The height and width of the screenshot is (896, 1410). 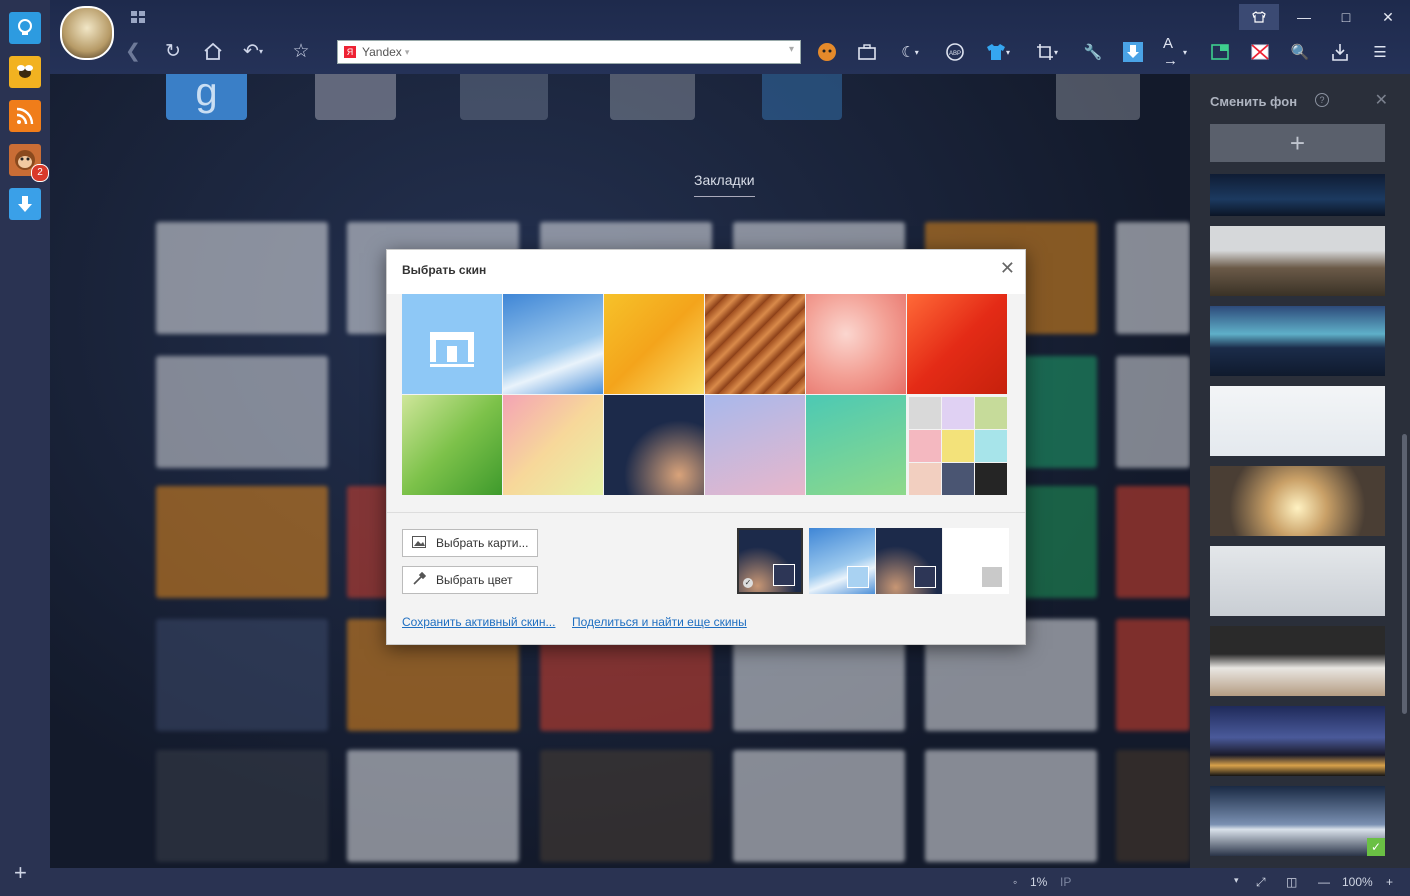 I want to click on skin-petals, so click(x=856, y=344).